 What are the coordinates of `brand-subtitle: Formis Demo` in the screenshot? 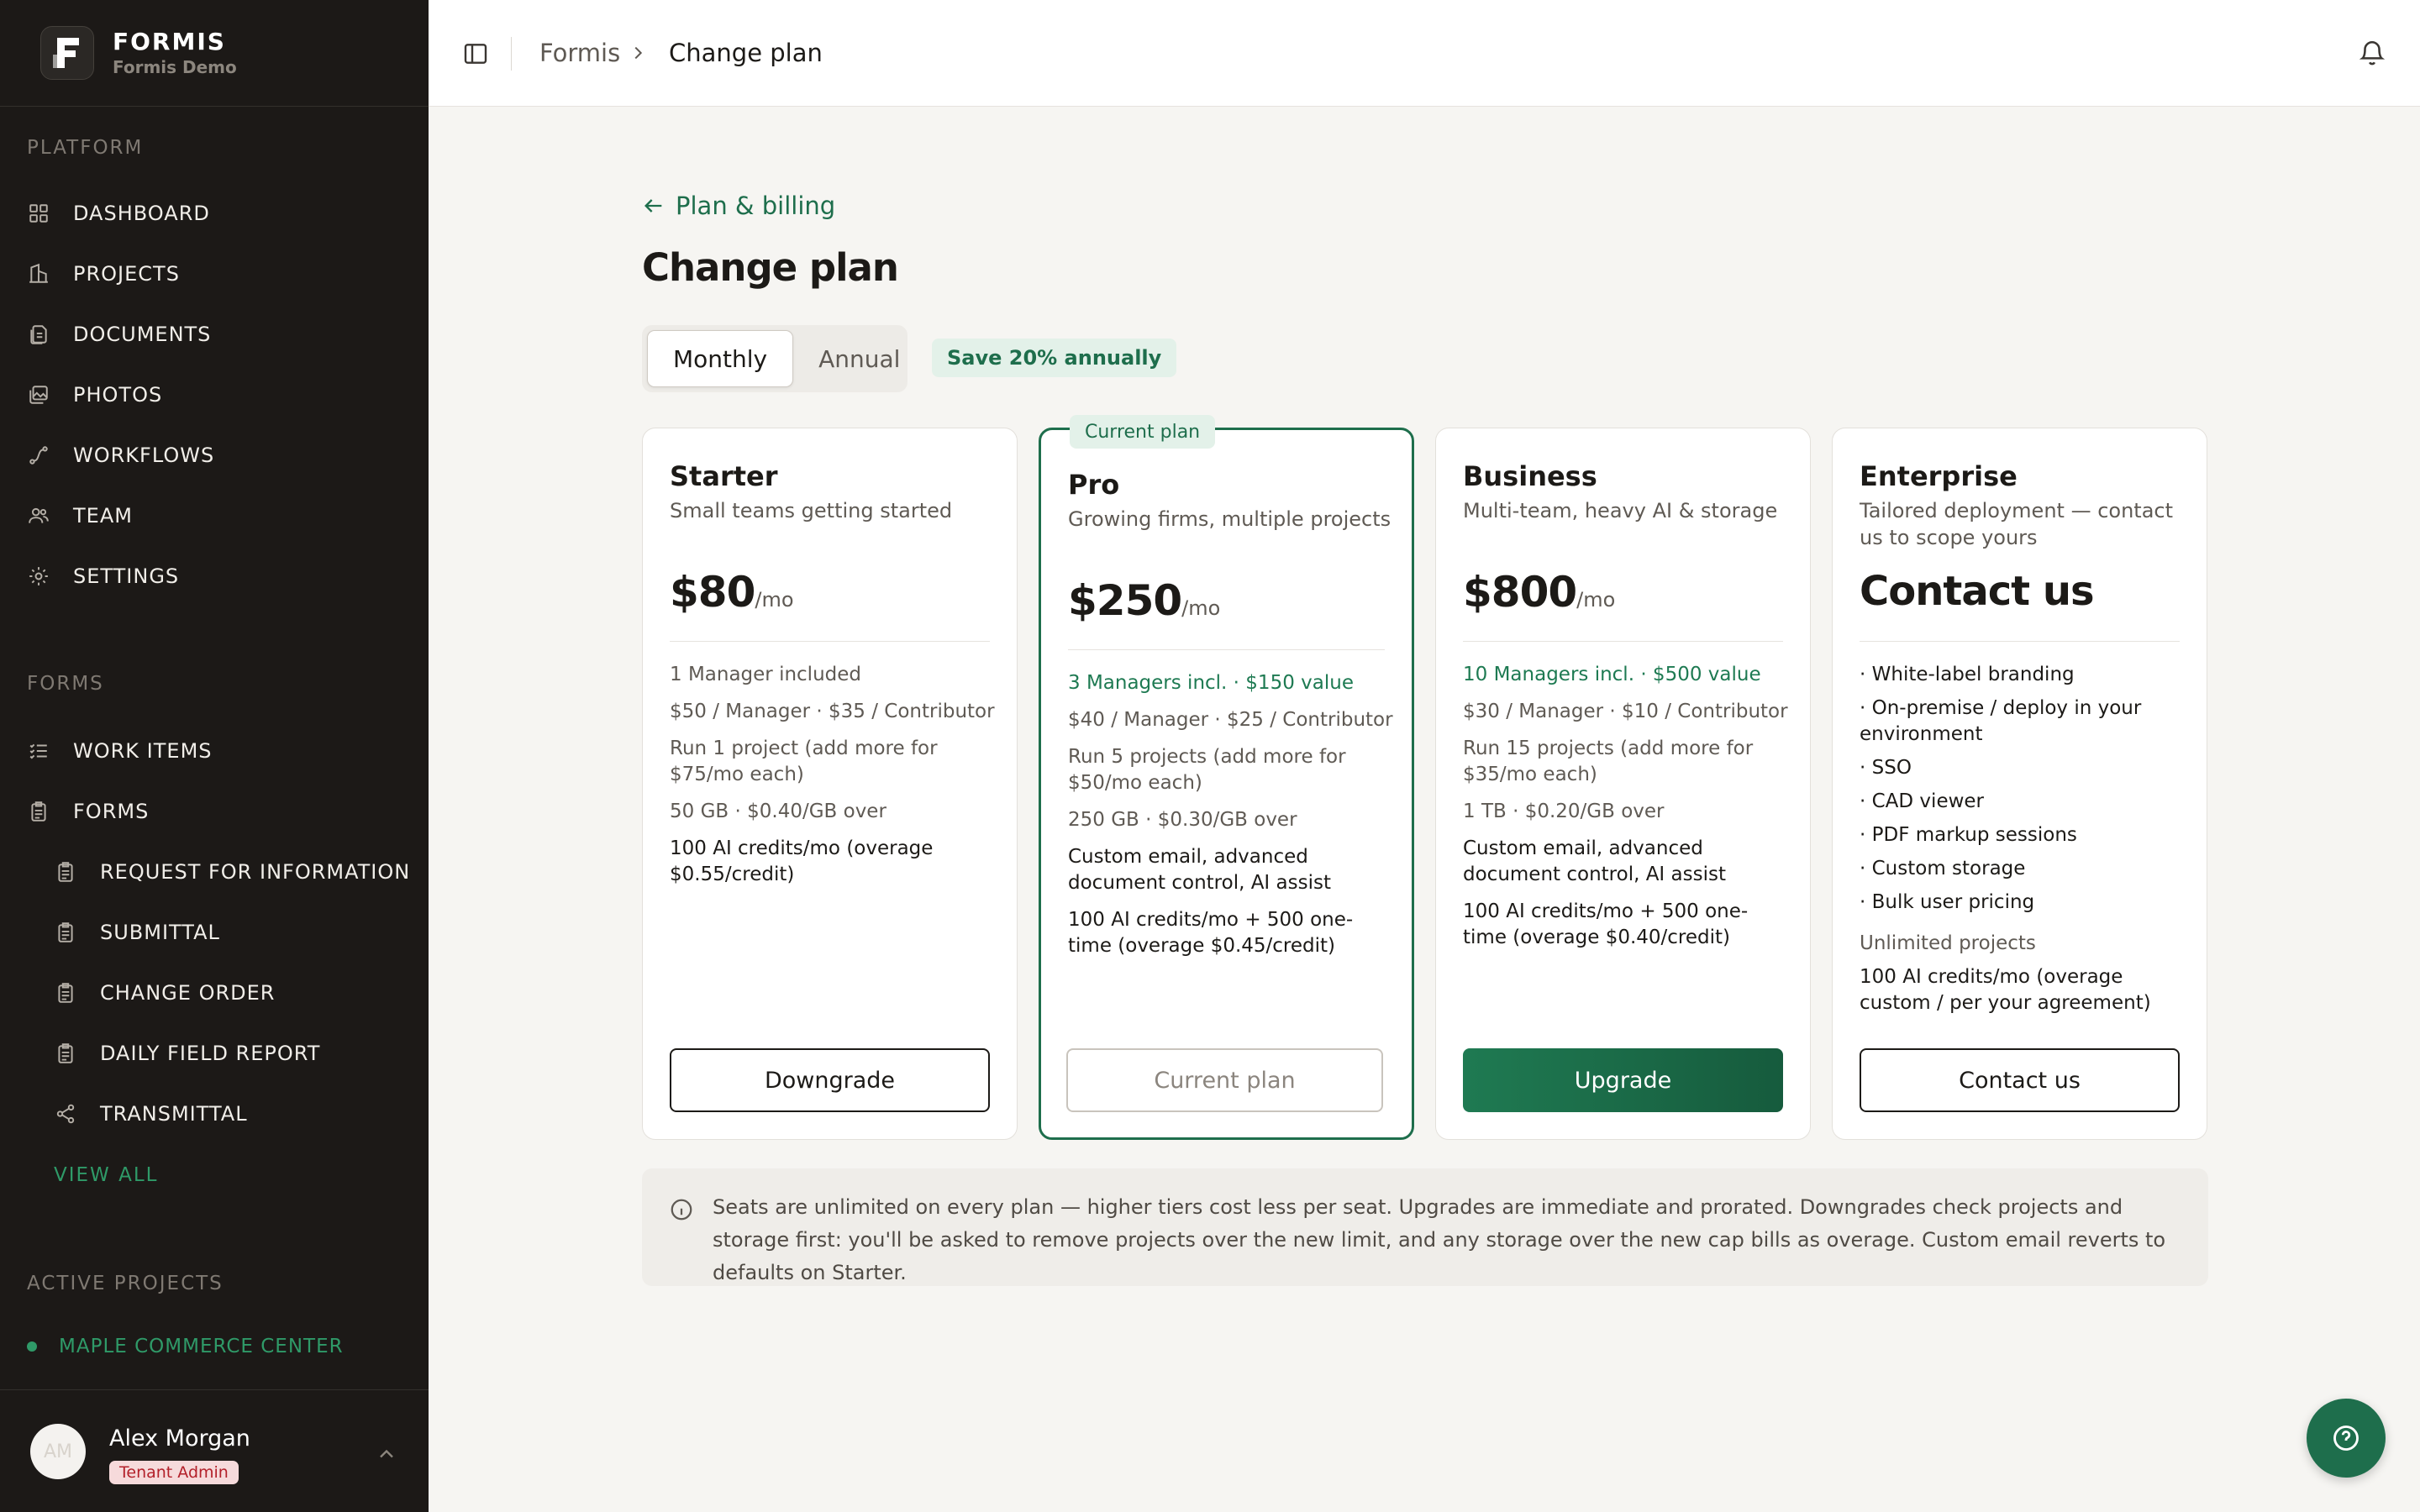 It's located at (175, 67).